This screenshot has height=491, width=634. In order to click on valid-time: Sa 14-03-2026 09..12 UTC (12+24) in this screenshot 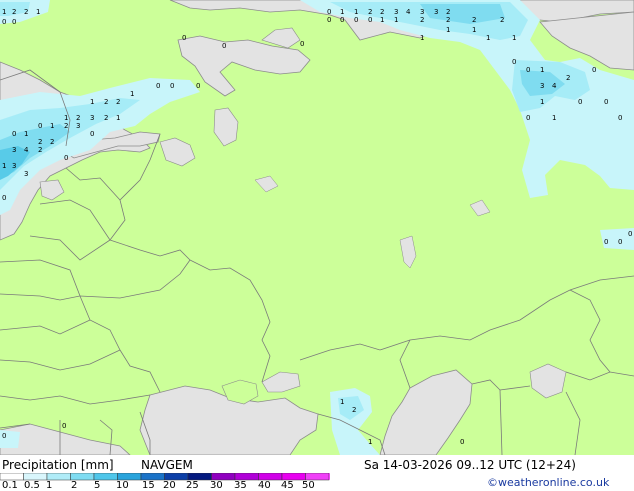, I will do `click(470, 465)`.